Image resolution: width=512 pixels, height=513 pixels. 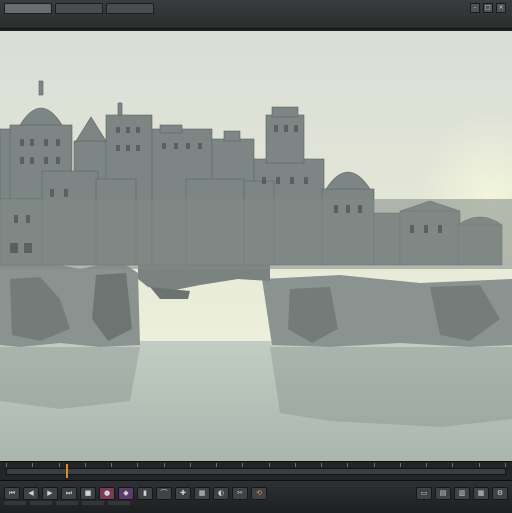 I want to click on view-controls: ▭ ▤ ▥ ▦ ⚙, so click(x=462, y=493).